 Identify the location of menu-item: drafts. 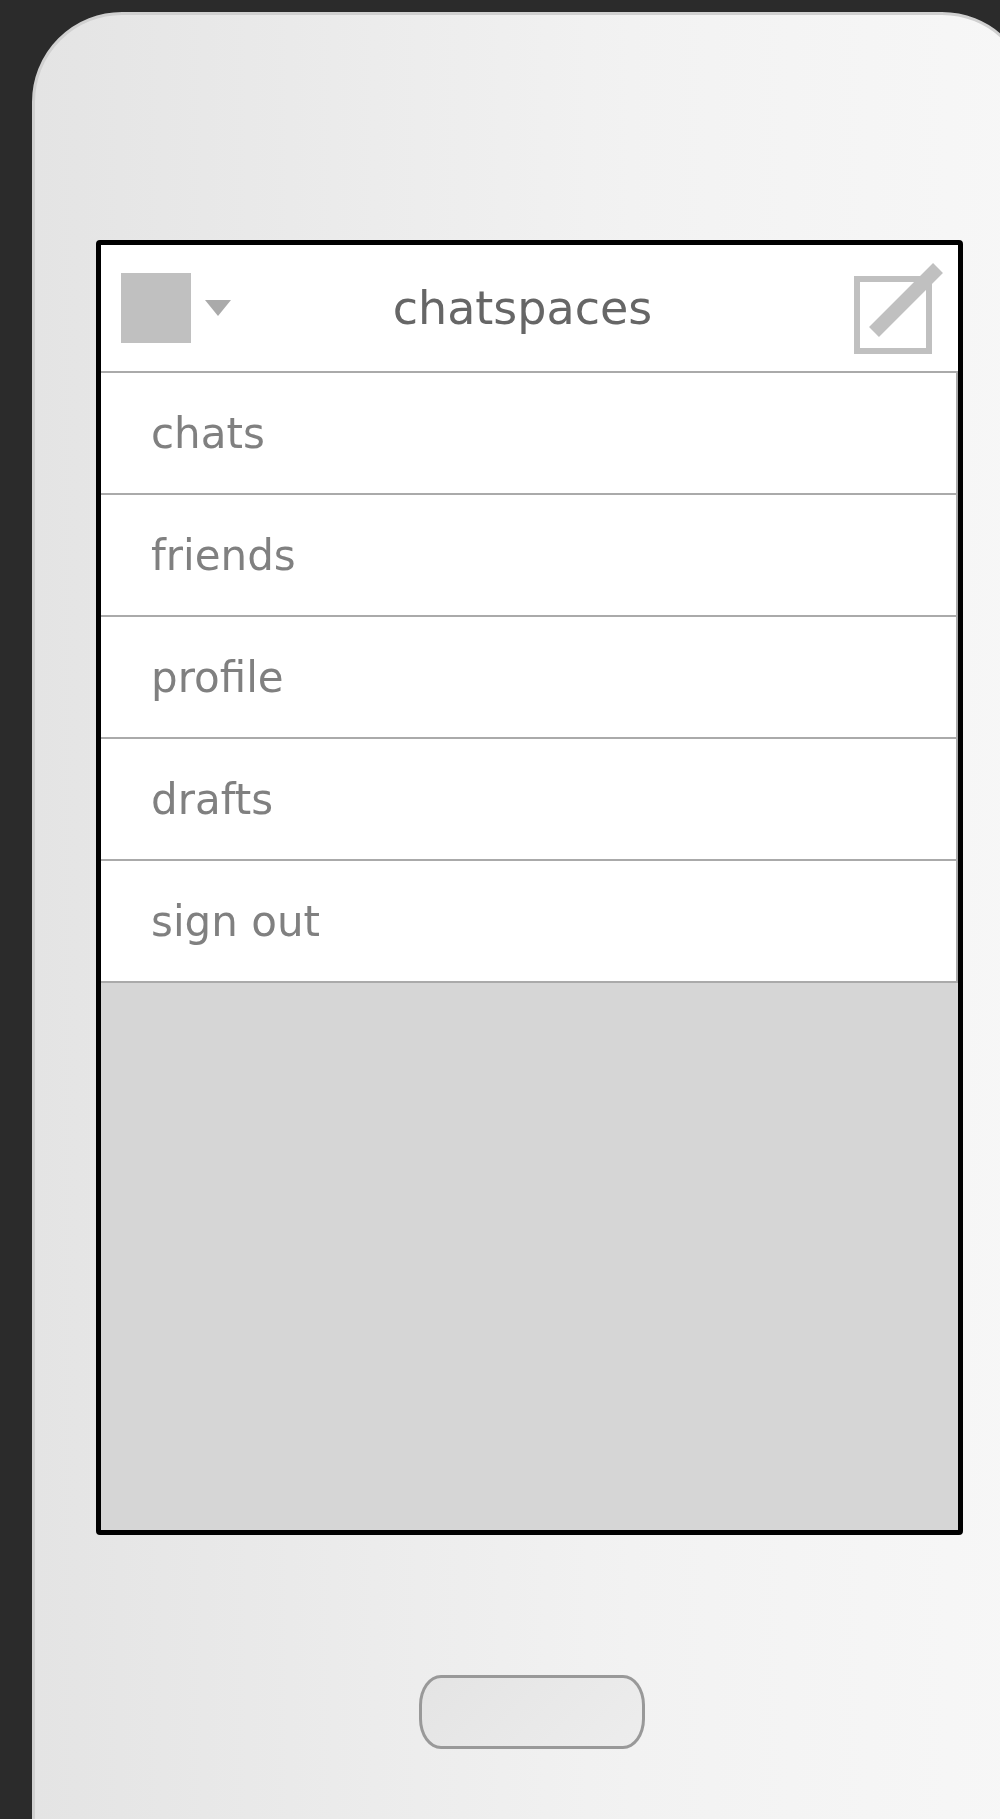
(529, 800).